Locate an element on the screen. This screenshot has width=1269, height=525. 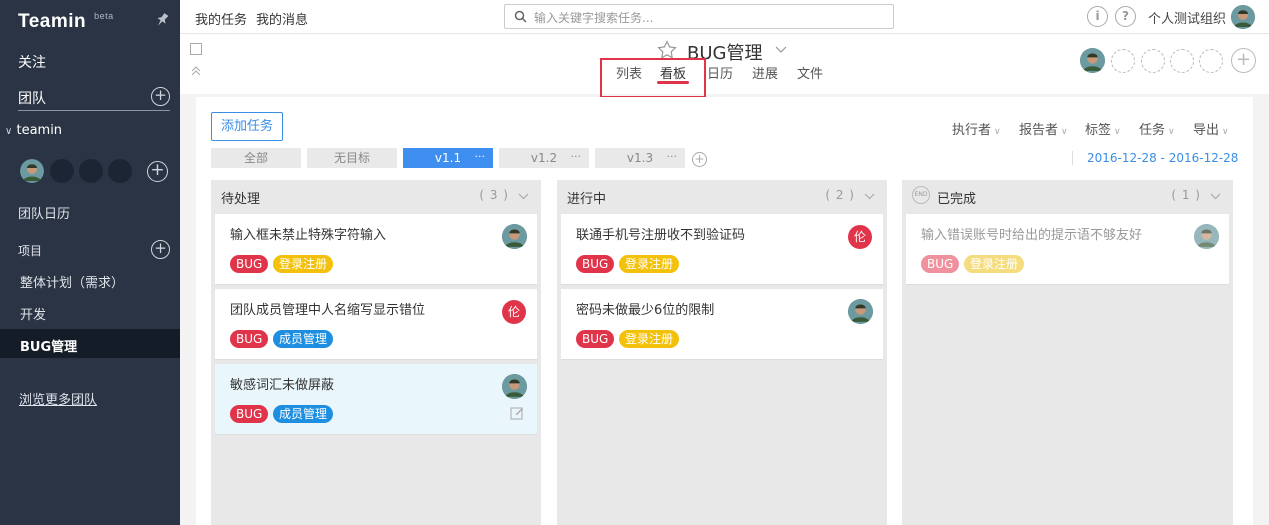
browse-more-teams-link: 浏览更多团队 is located at coordinates (58, 398).